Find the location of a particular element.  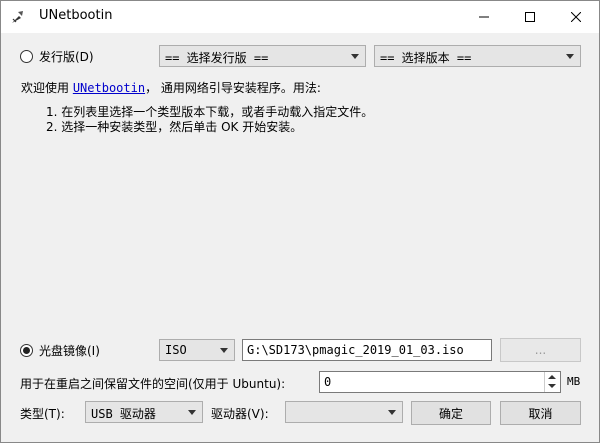

intro-text: 欢迎使用 UNetbootin， 通用网络引导安装程序。用法: is located at coordinates (171, 87).